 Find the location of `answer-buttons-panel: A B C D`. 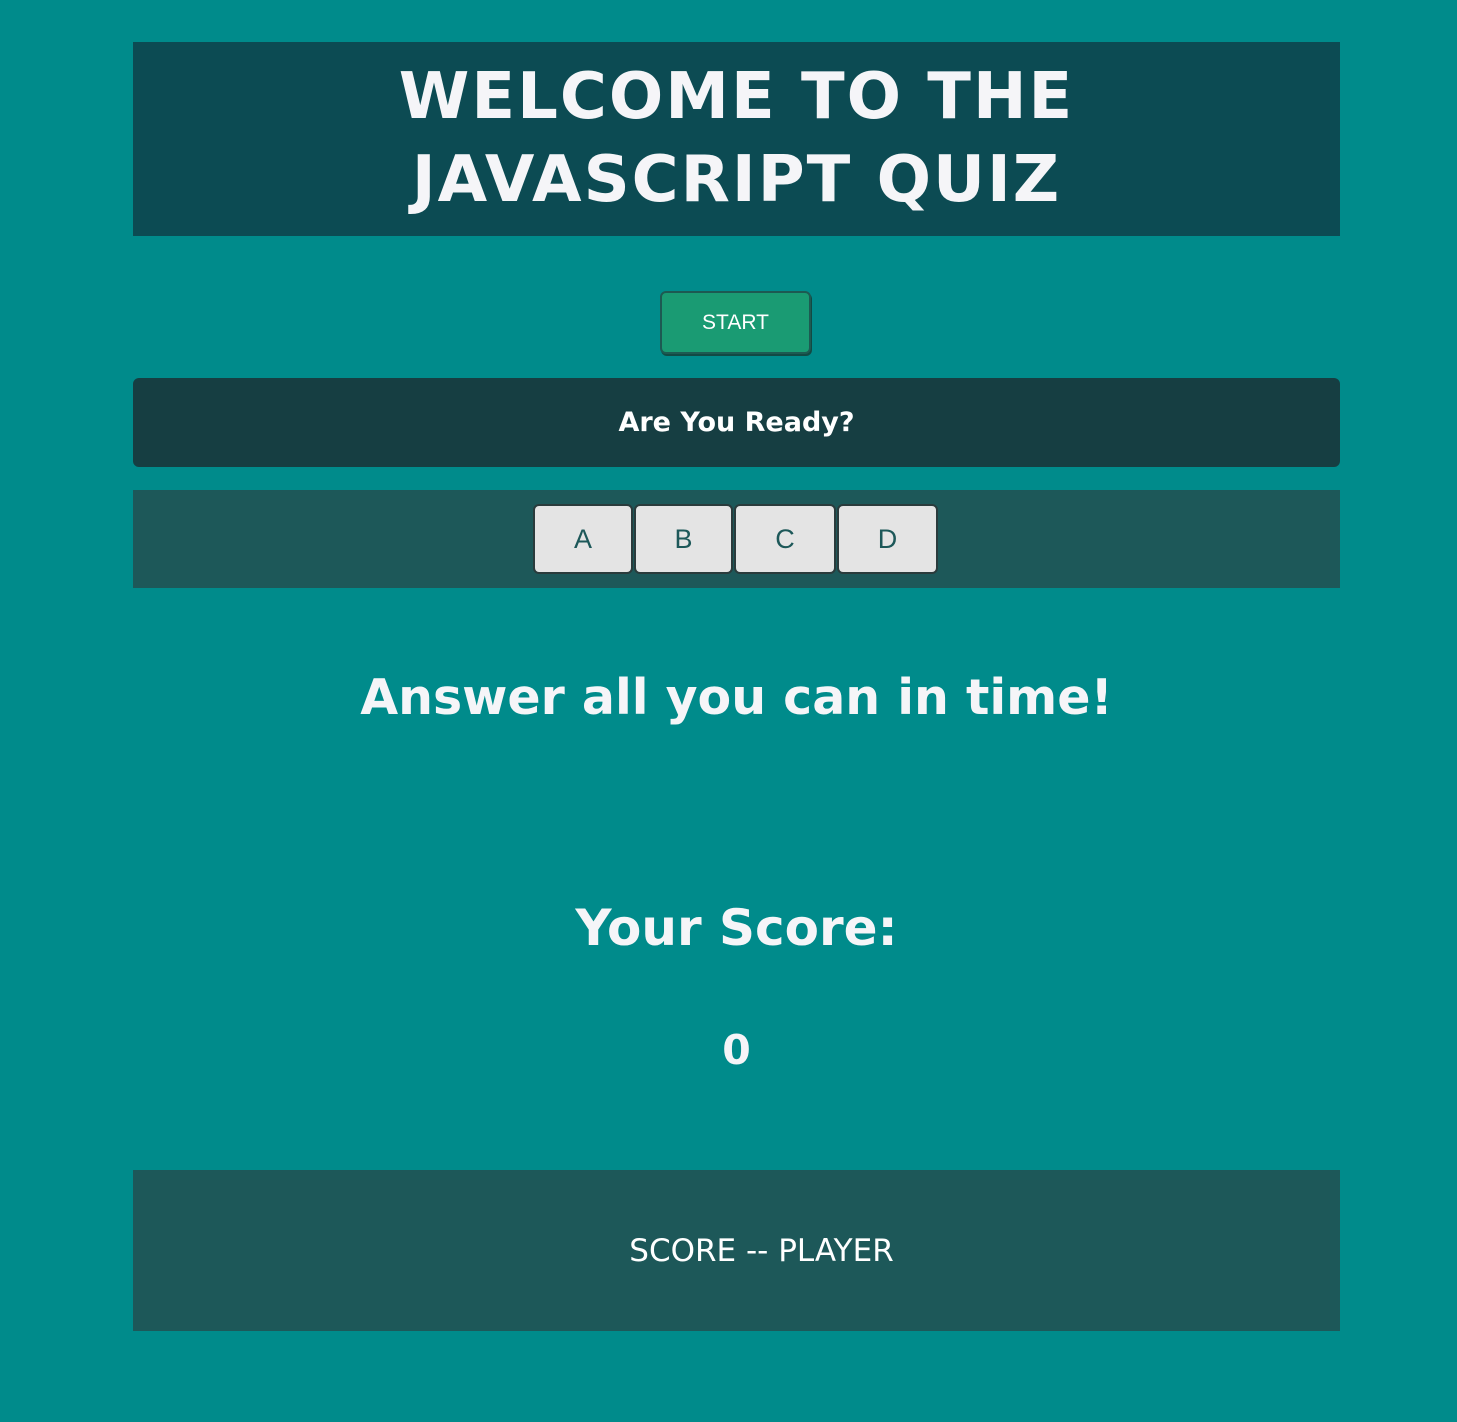

answer-buttons-panel: A B C D is located at coordinates (736, 539).